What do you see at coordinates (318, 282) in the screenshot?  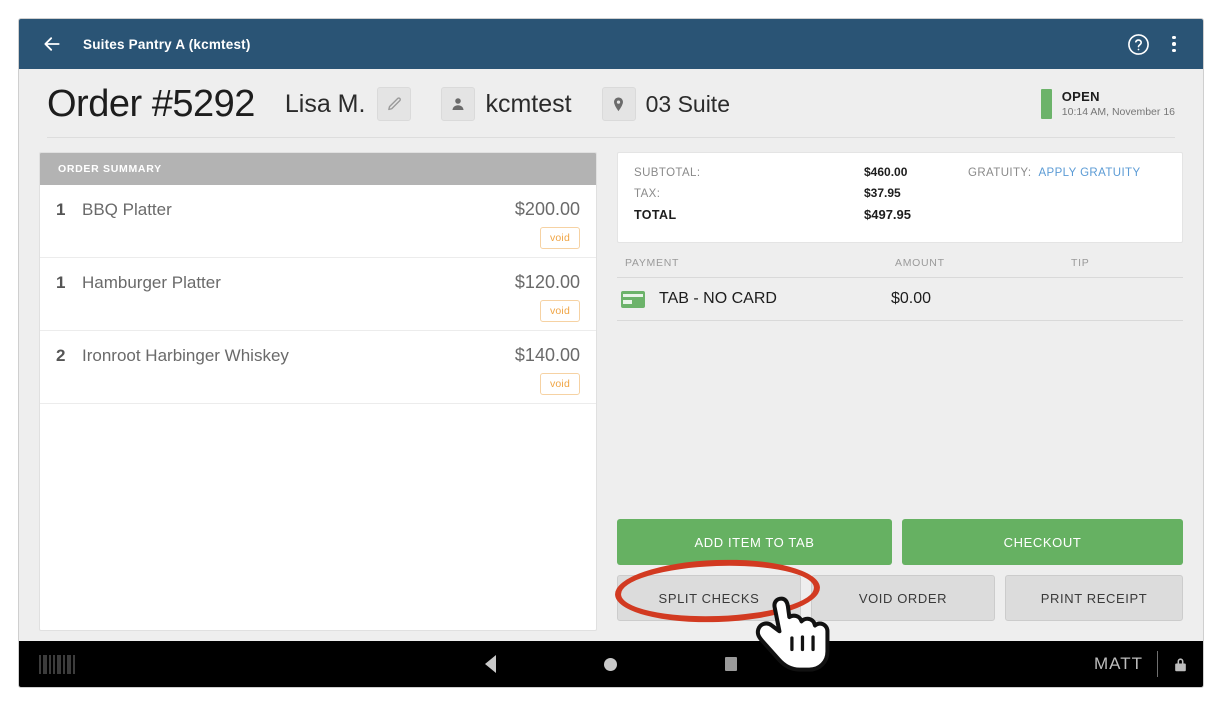 I see `item-main: 1 Hamburger Platter $120.00` at bounding box center [318, 282].